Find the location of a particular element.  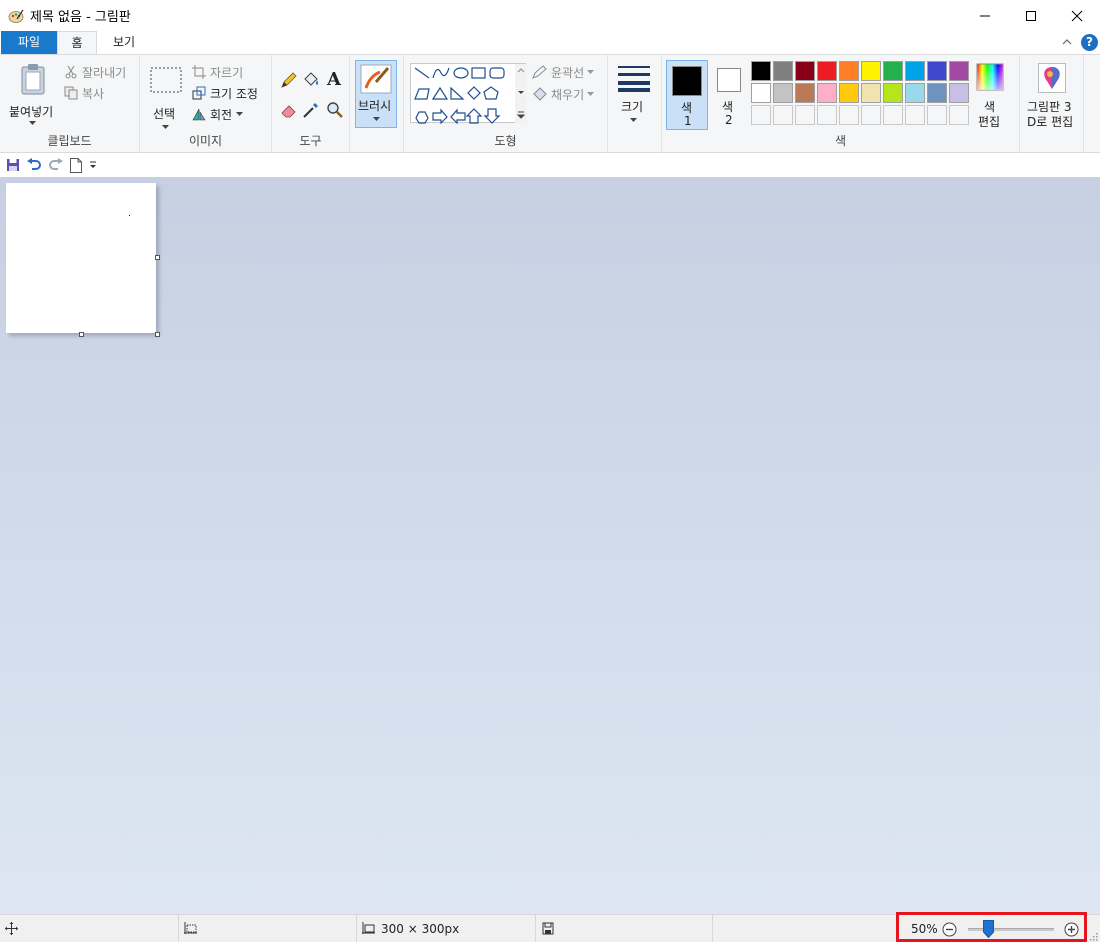

size-button: 크기 is located at coordinates (634, 95).